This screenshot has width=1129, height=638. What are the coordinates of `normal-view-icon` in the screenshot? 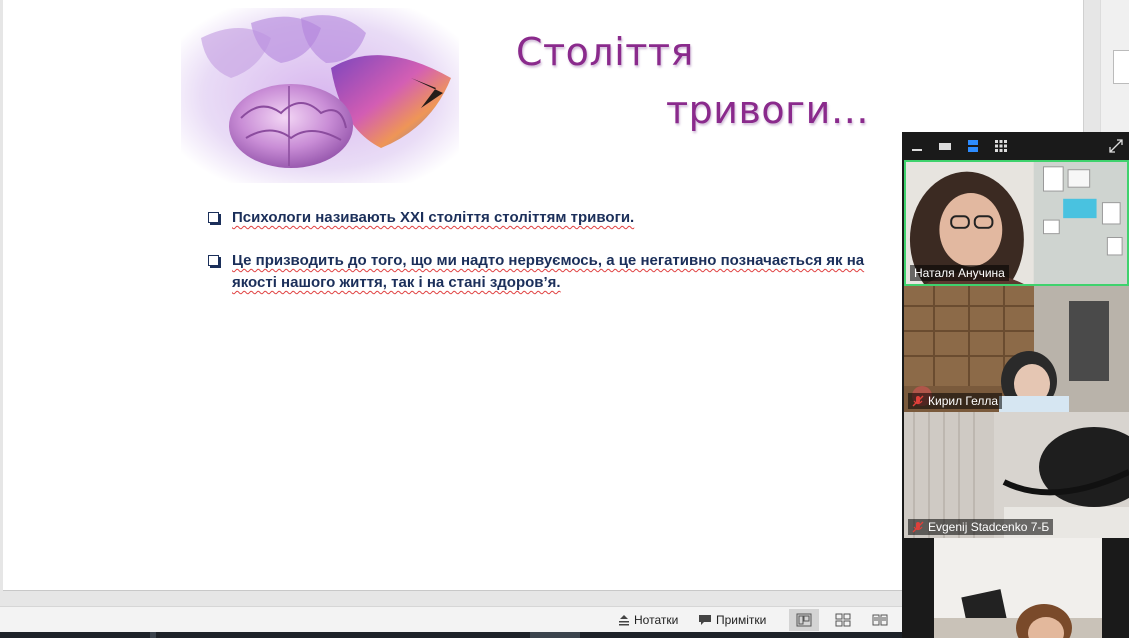 It's located at (804, 620).